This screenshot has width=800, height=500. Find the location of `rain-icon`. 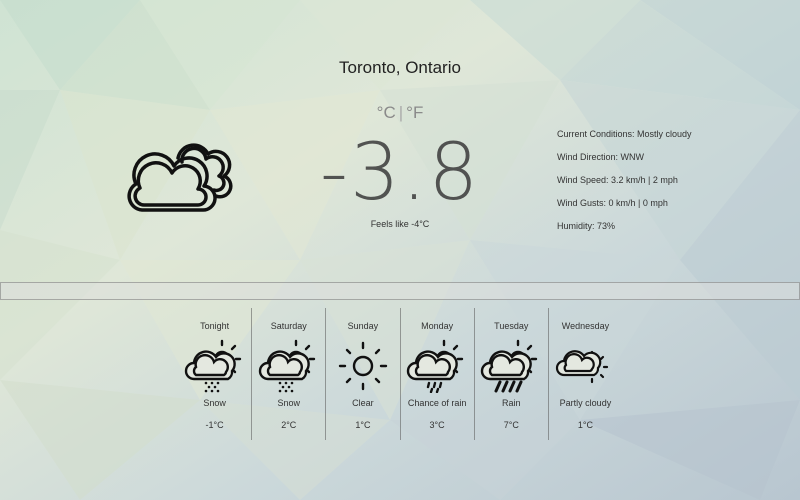

rain-icon is located at coordinates (509, 366).